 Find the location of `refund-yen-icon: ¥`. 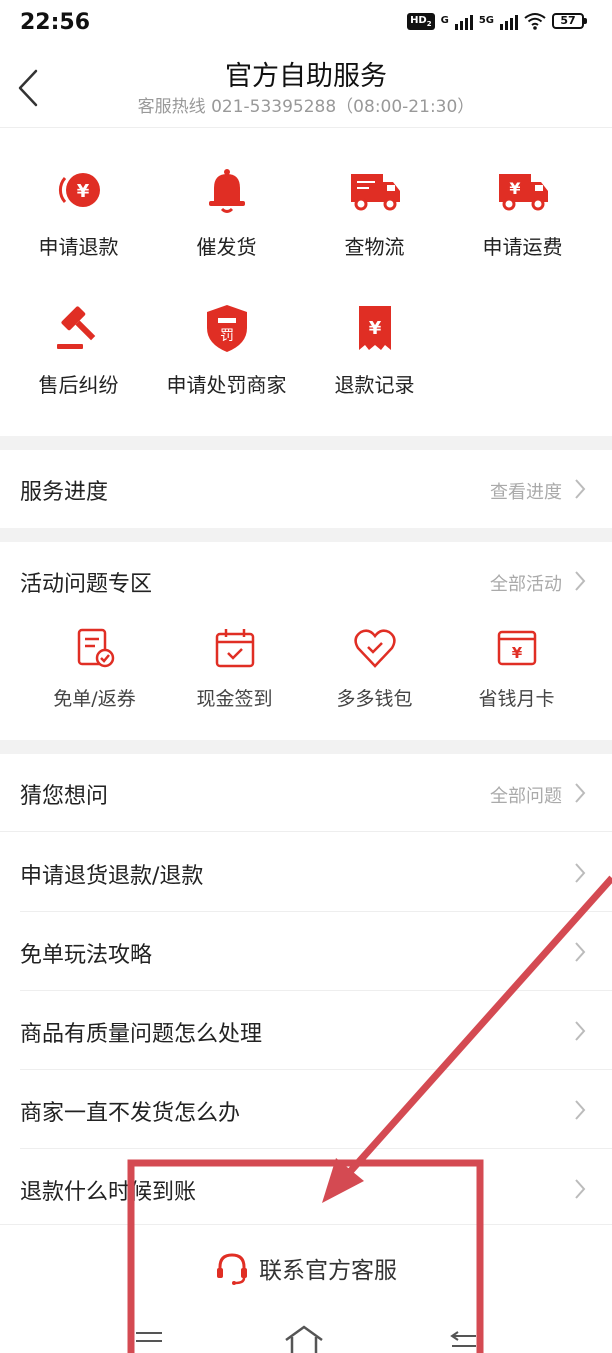

refund-yen-icon: ¥ is located at coordinates (79, 190).